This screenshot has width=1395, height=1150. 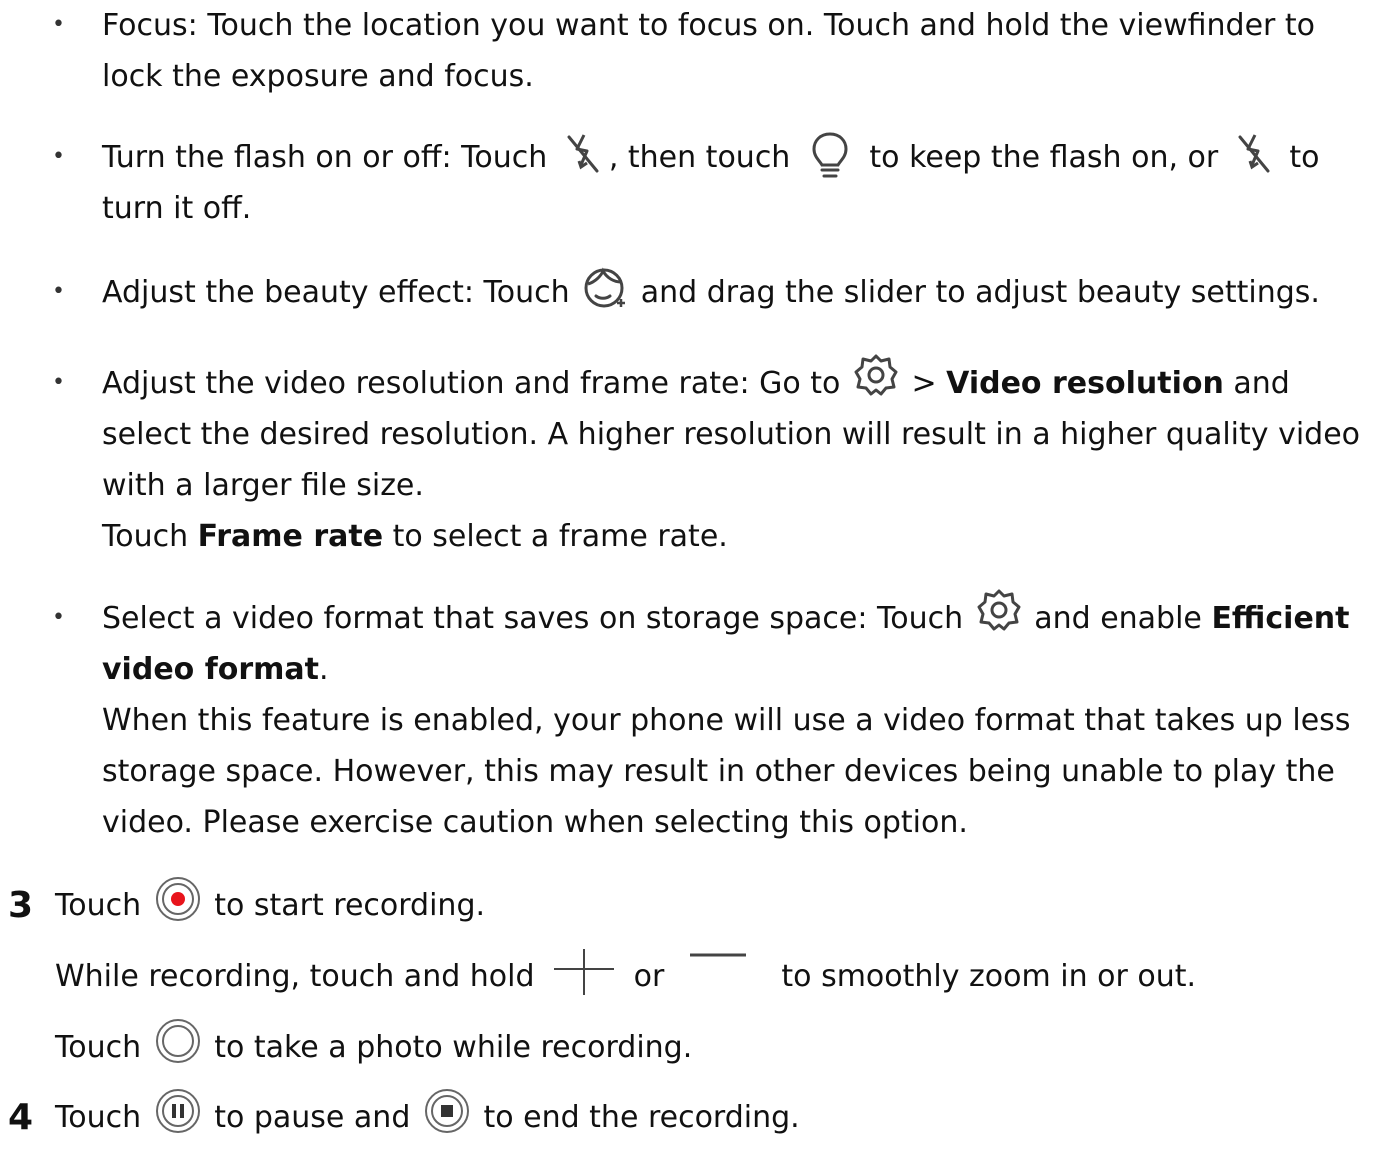 I want to click on resolution-text-4: Touch, so click(x=145, y=536).